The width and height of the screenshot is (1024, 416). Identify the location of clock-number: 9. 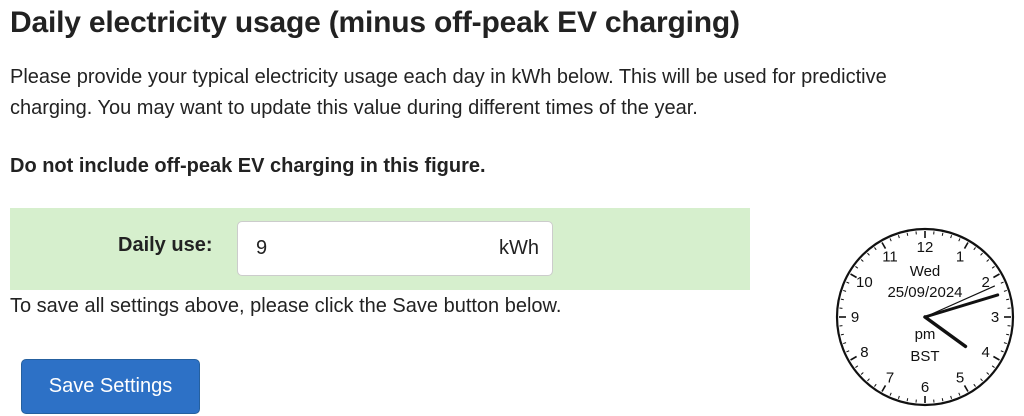
(855, 317).